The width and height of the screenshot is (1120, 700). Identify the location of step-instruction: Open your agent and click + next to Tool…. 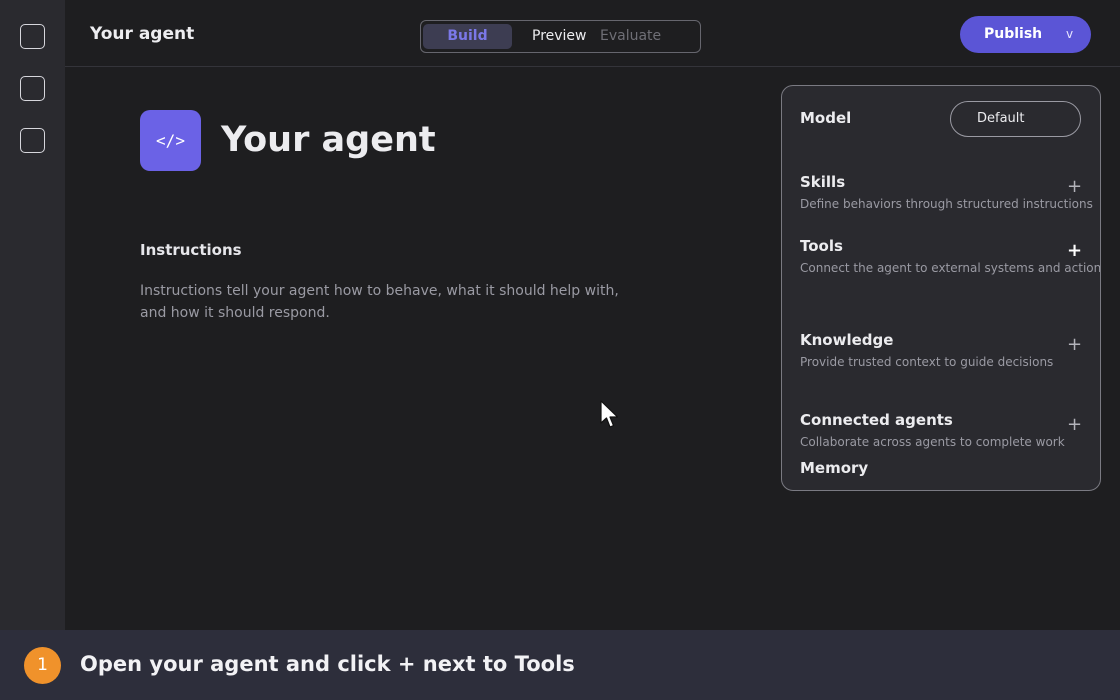
(327, 664).